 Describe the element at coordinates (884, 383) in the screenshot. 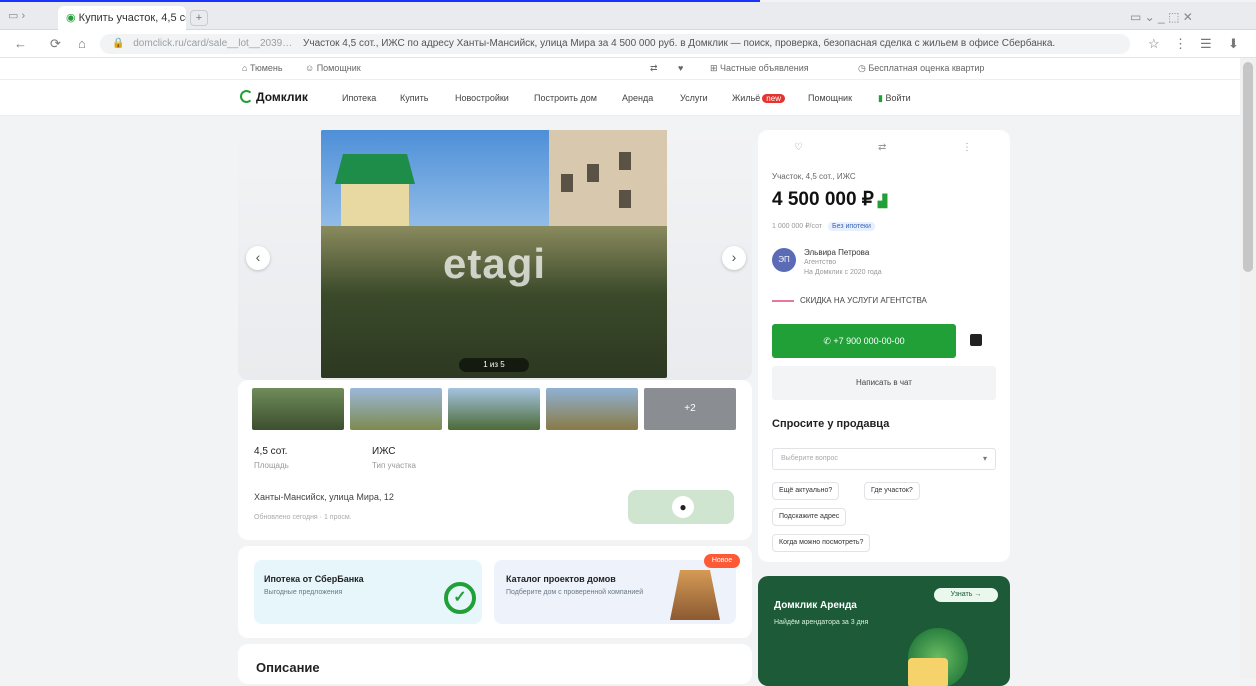

I see `write-chat-button: Написать в чат` at that location.